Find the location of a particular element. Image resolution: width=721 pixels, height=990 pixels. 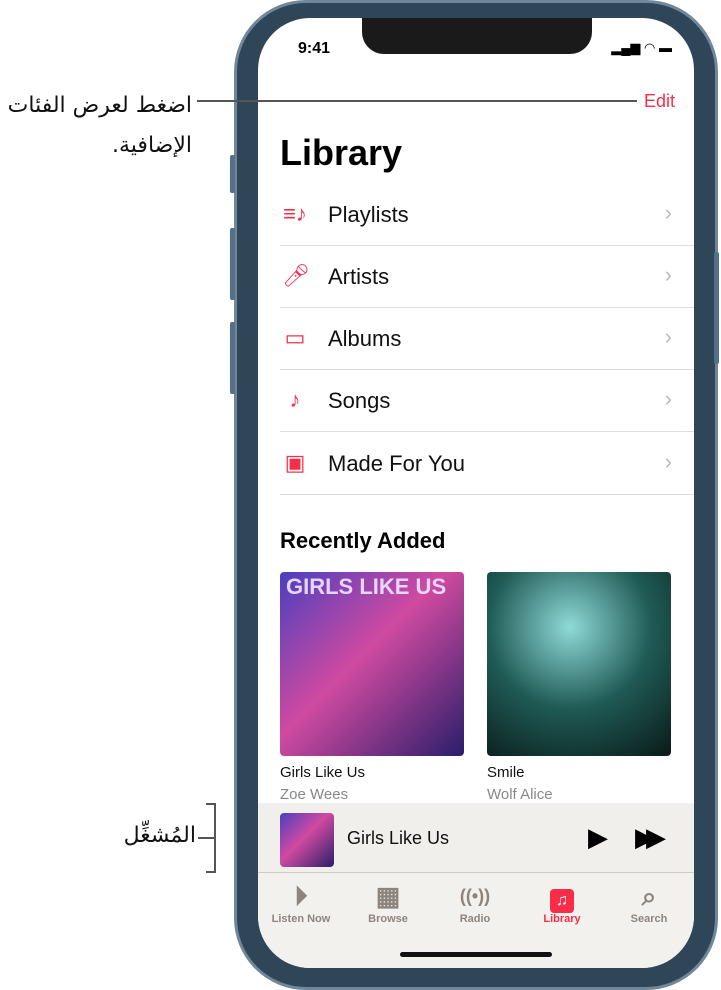

library-item-artists: 🎤︎ Artists › is located at coordinates (487, 277).